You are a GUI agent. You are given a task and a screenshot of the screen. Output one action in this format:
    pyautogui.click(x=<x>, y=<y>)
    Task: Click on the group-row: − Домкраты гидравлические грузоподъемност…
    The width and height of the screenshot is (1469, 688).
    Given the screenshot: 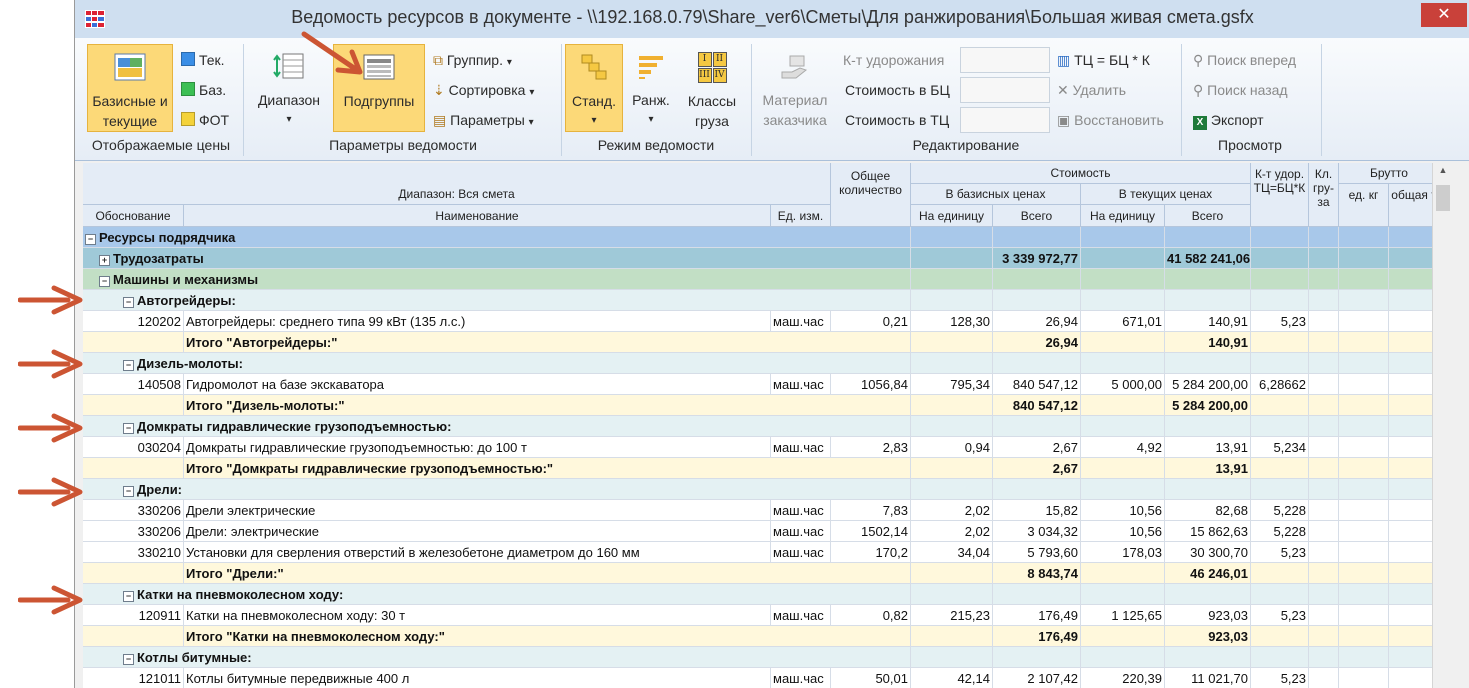 What is the action you would take?
    pyautogui.click(x=757, y=426)
    